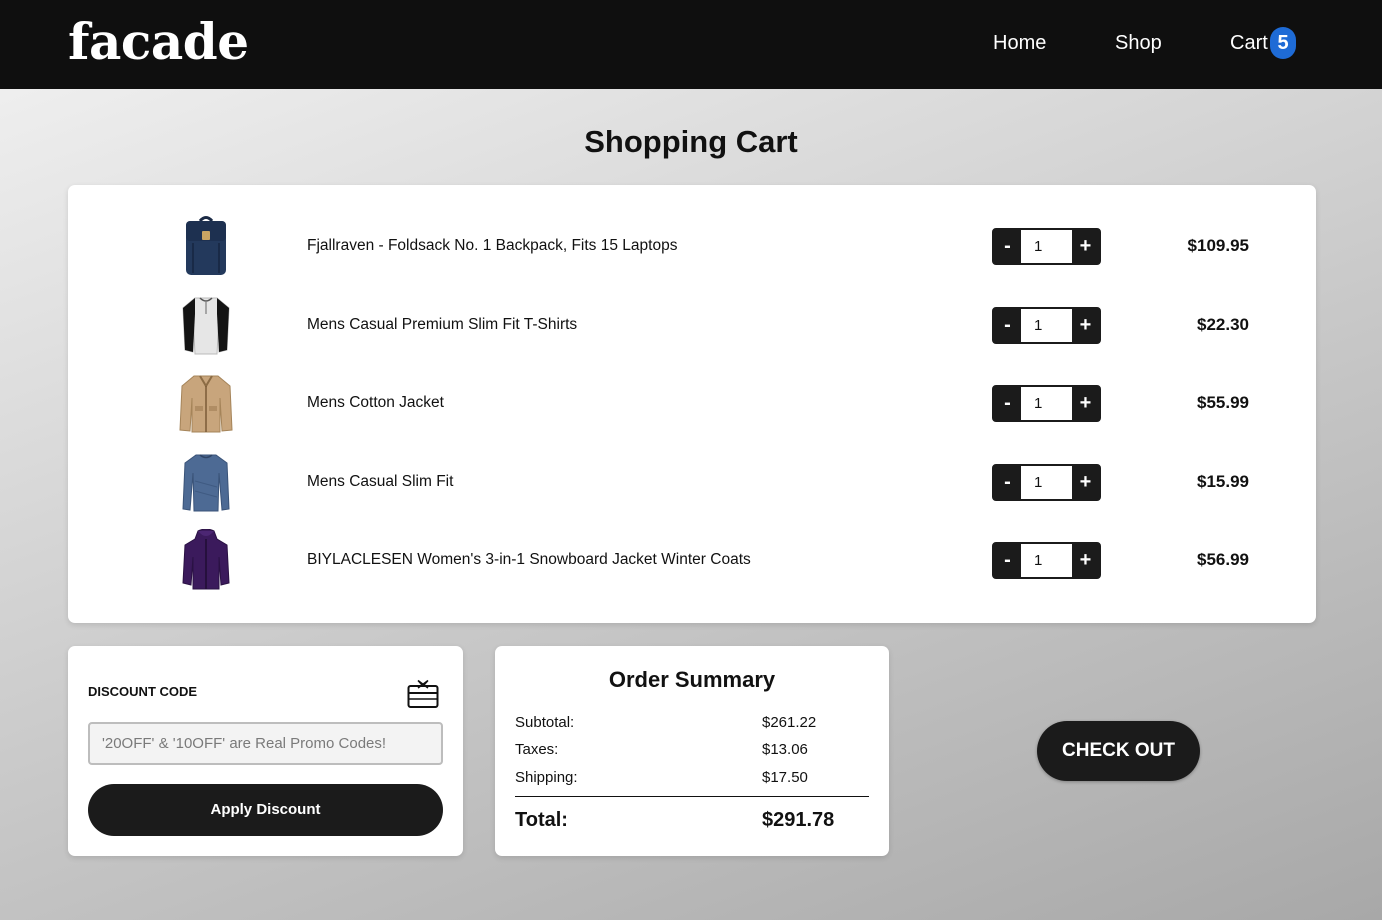  What do you see at coordinates (1019, 43) in the screenshot?
I see `nav-home-link: Home` at bounding box center [1019, 43].